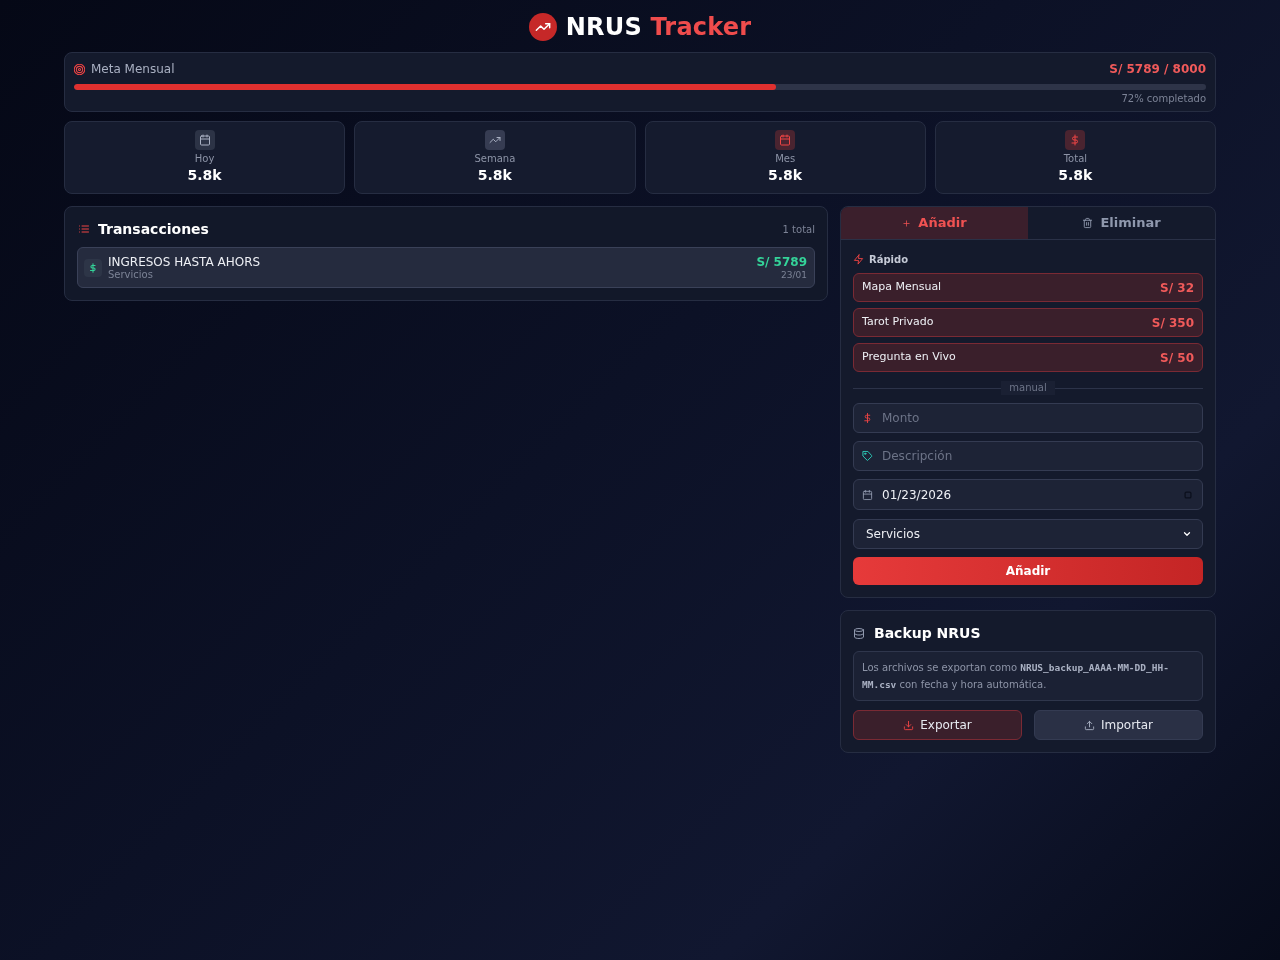  Describe the element at coordinates (909, 725) in the screenshot. I see `download-icon` at that location.